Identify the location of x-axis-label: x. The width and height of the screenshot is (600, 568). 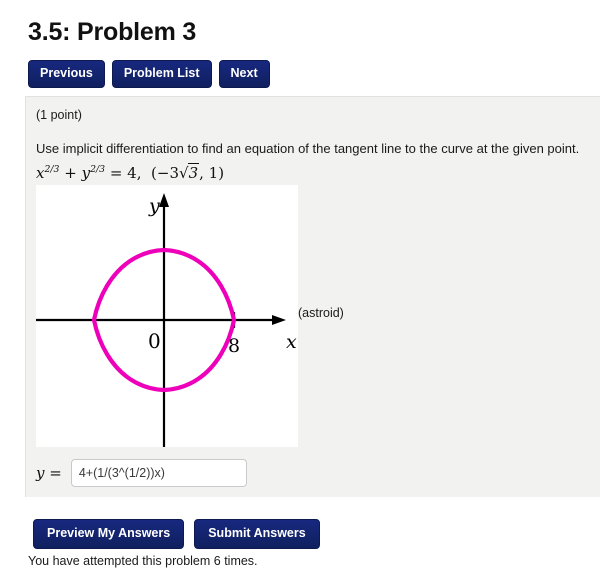
(291, 342).